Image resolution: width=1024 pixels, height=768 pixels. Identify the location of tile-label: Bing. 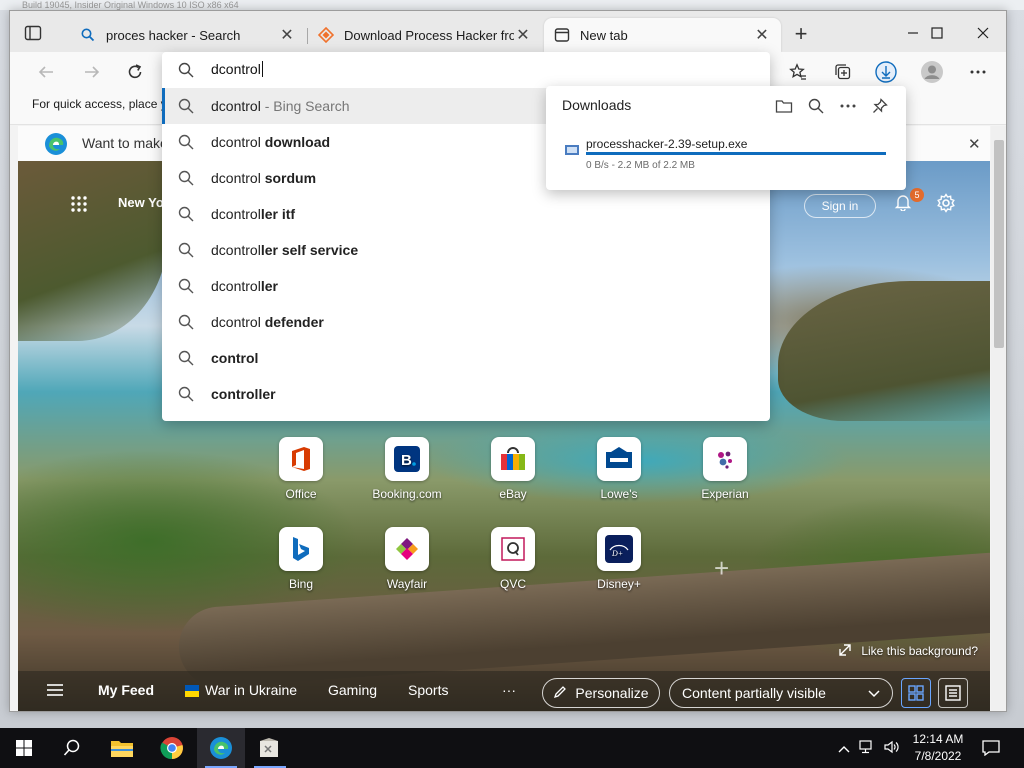
(301, 584).